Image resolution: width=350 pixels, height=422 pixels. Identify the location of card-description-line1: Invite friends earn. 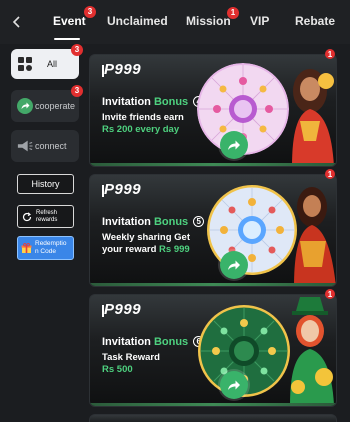
(143, 117).